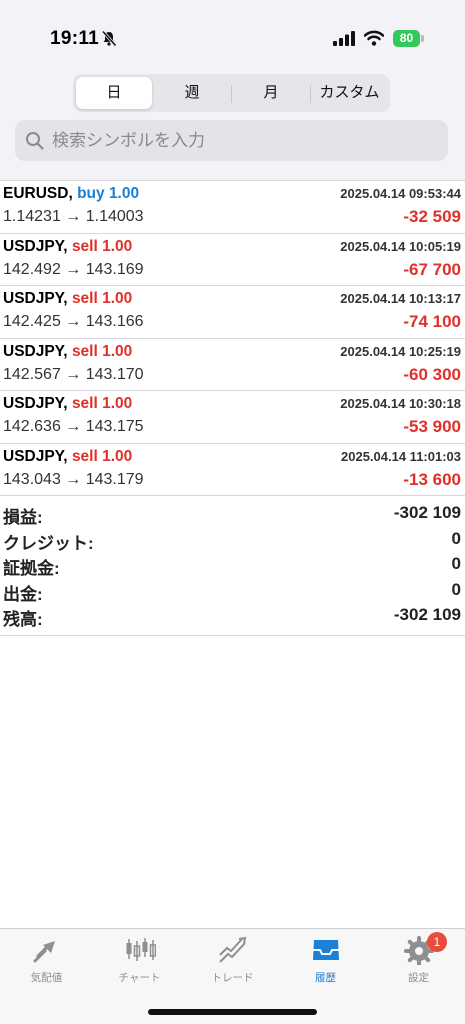 This screenshot has height=1024, width=465. Describe the element at coordinates (75, 38) in the screenshot. I see `status-time: 19:11` at that location.